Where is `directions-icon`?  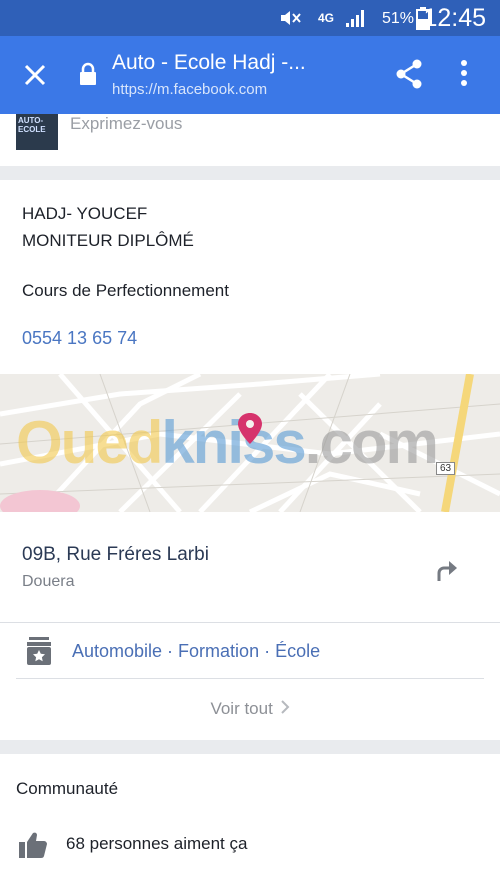 directions-icon is located at coordinates (447, 573).